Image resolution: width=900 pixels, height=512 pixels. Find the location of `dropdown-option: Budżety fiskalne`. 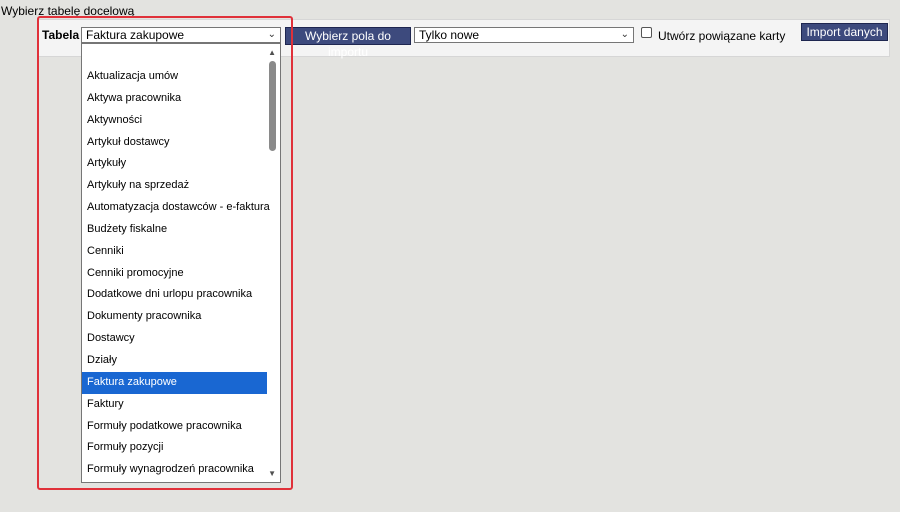

dropdown-option: Budżety fiskalne is located at coordinates (174, 230).